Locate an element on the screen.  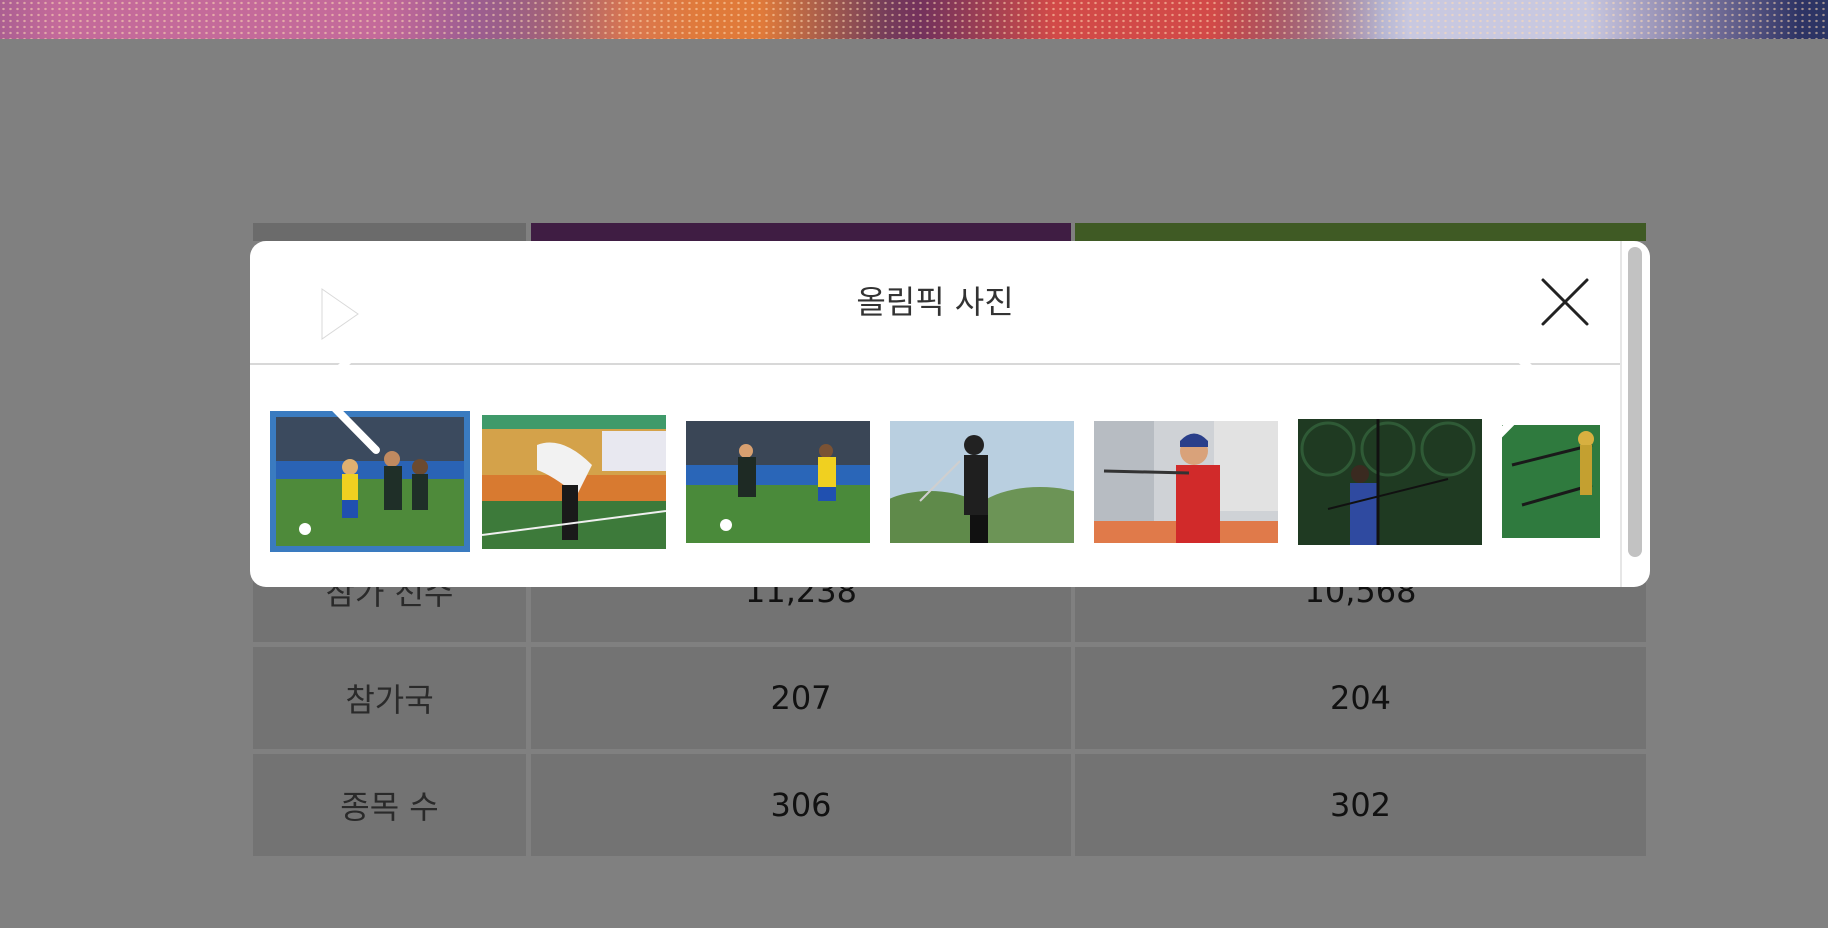
scrollbar-thumb is located at coordinates (1635, 402).